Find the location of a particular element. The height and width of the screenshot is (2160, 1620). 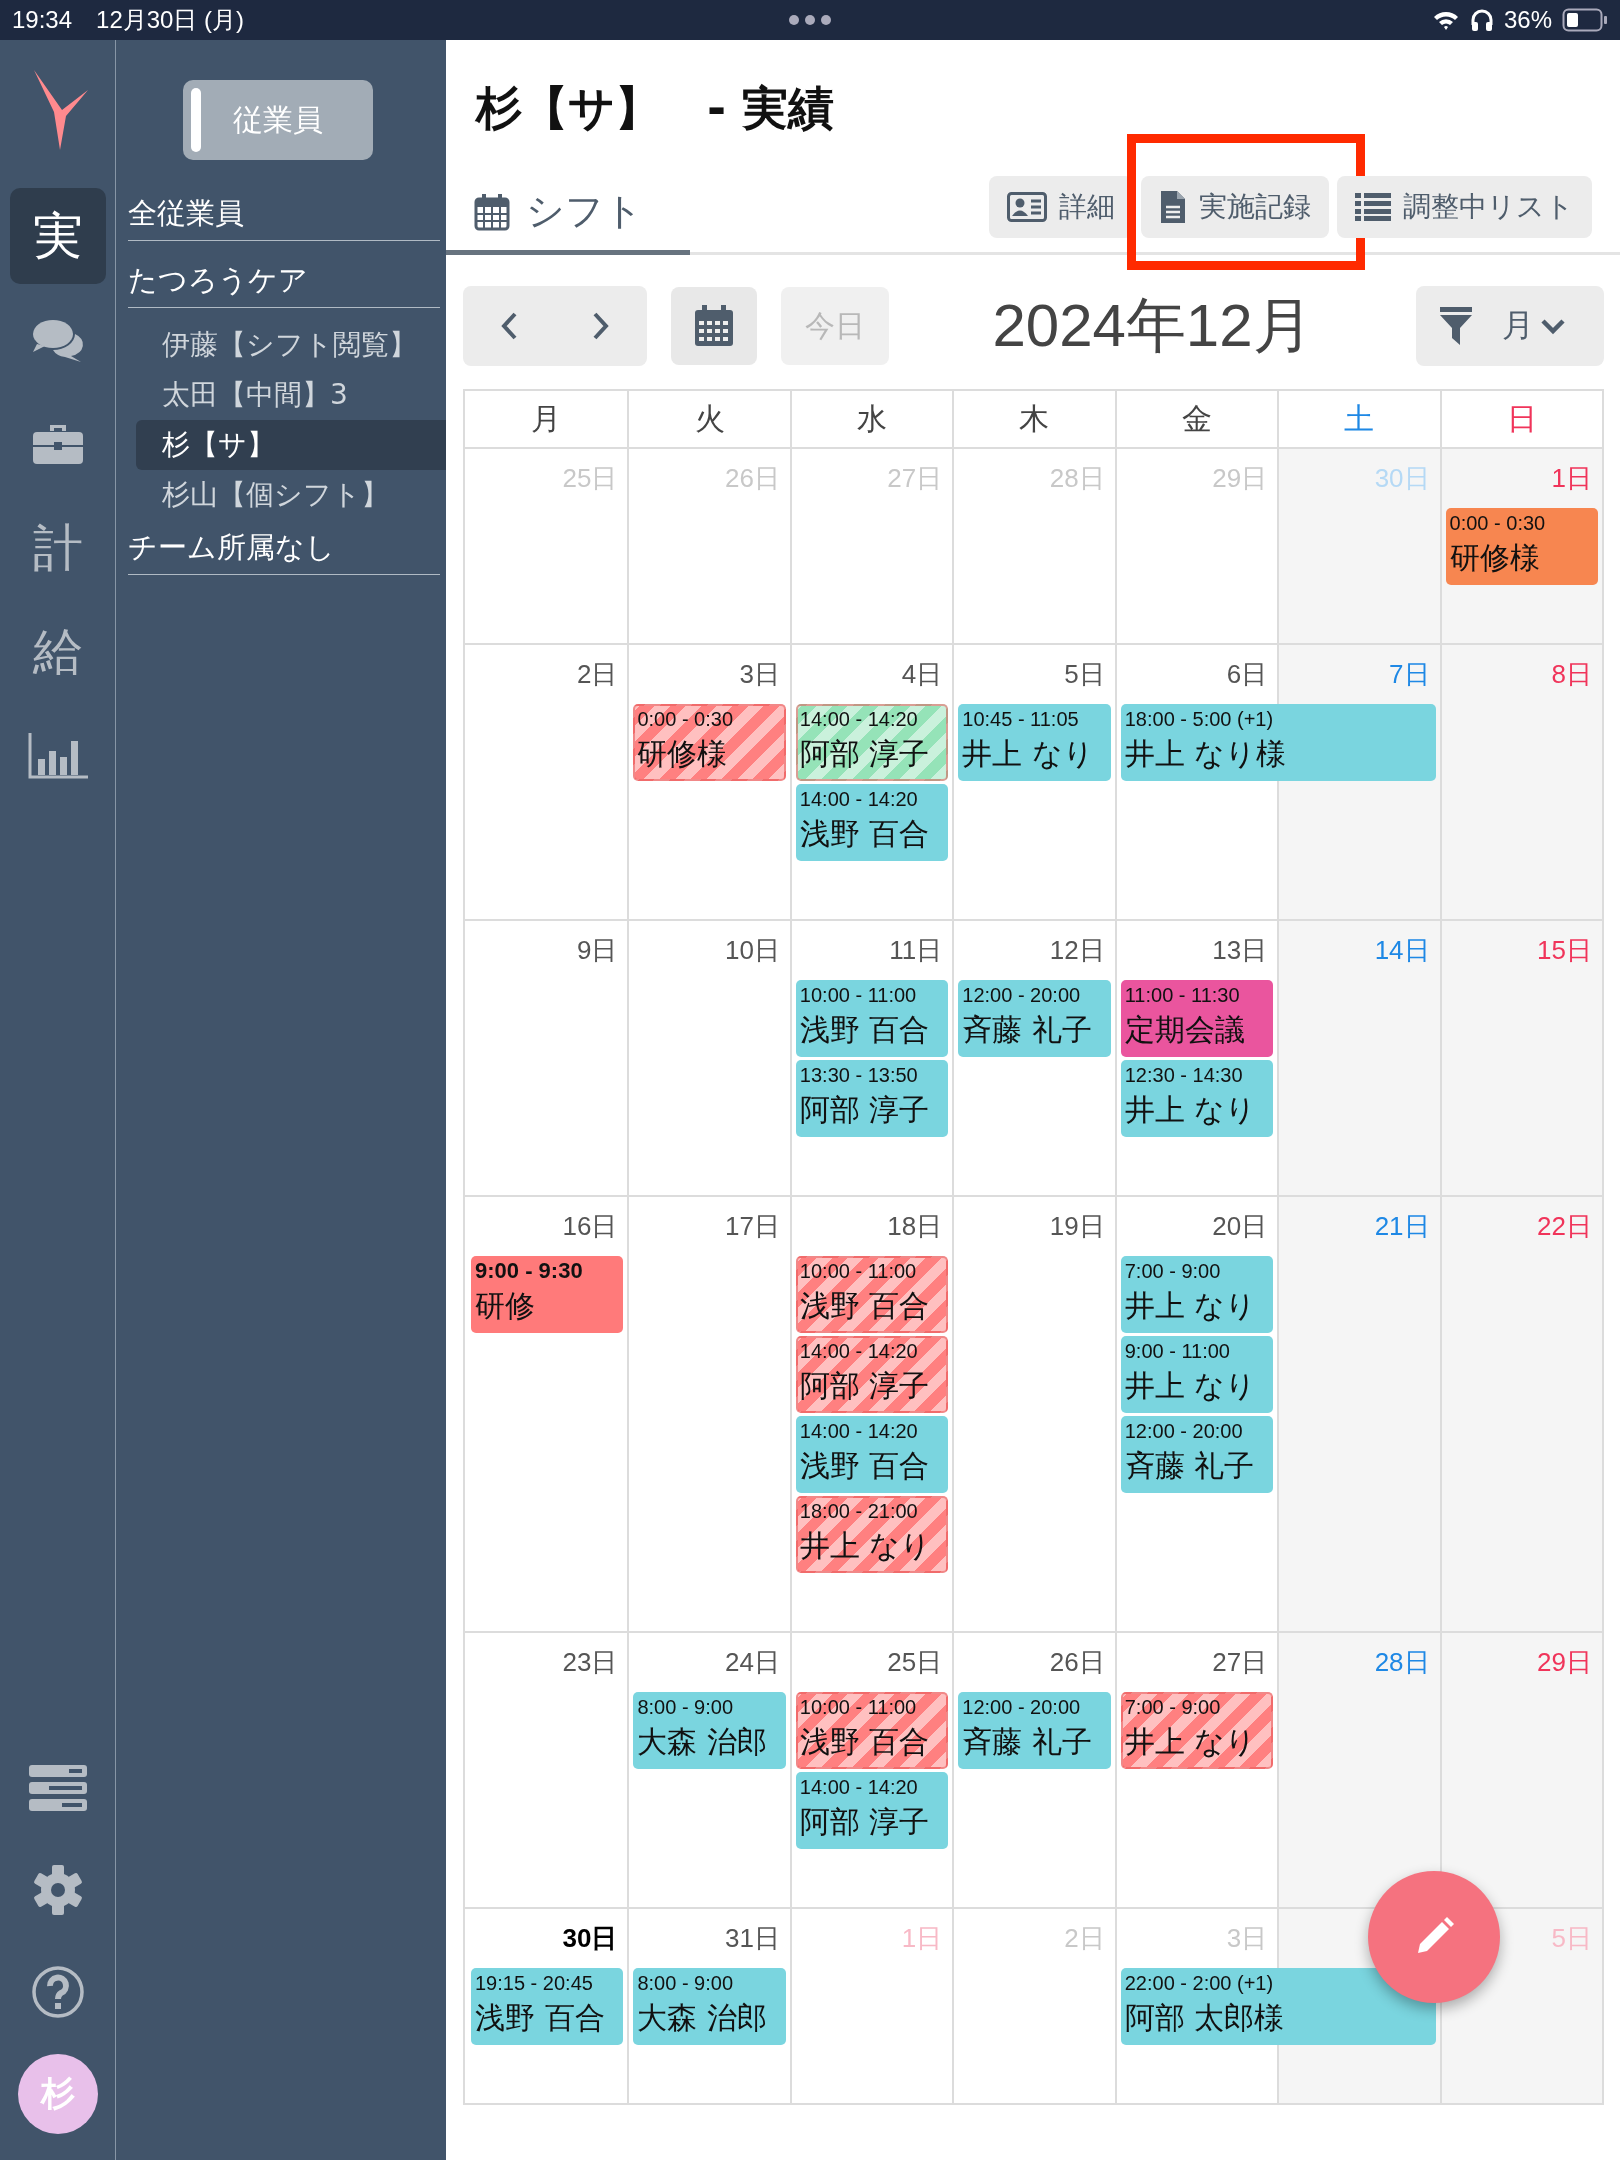

briefcase-icon is located at coordinates (57, 444).